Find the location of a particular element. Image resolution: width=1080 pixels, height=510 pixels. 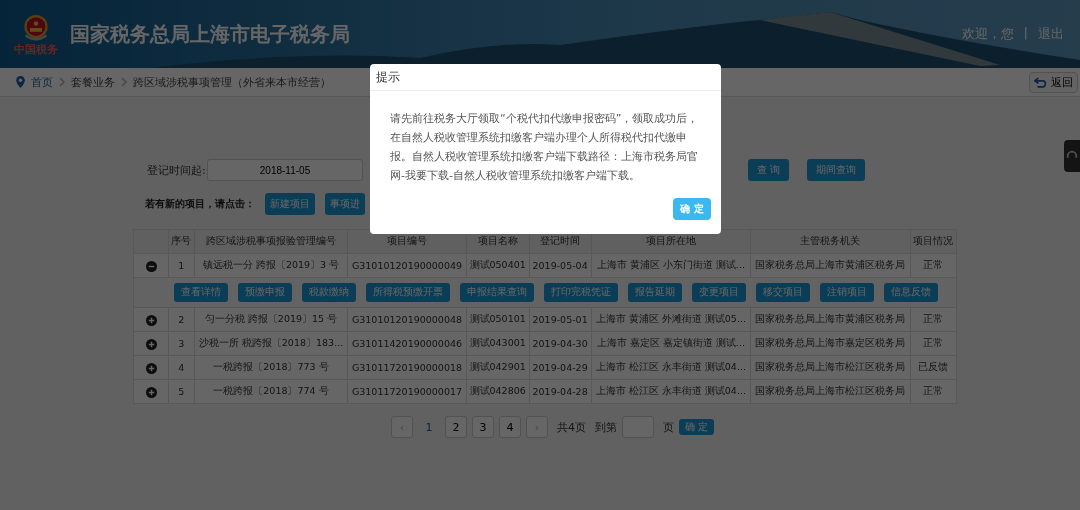

table-cell: 测试042901 is located at coordinates (498, 367).